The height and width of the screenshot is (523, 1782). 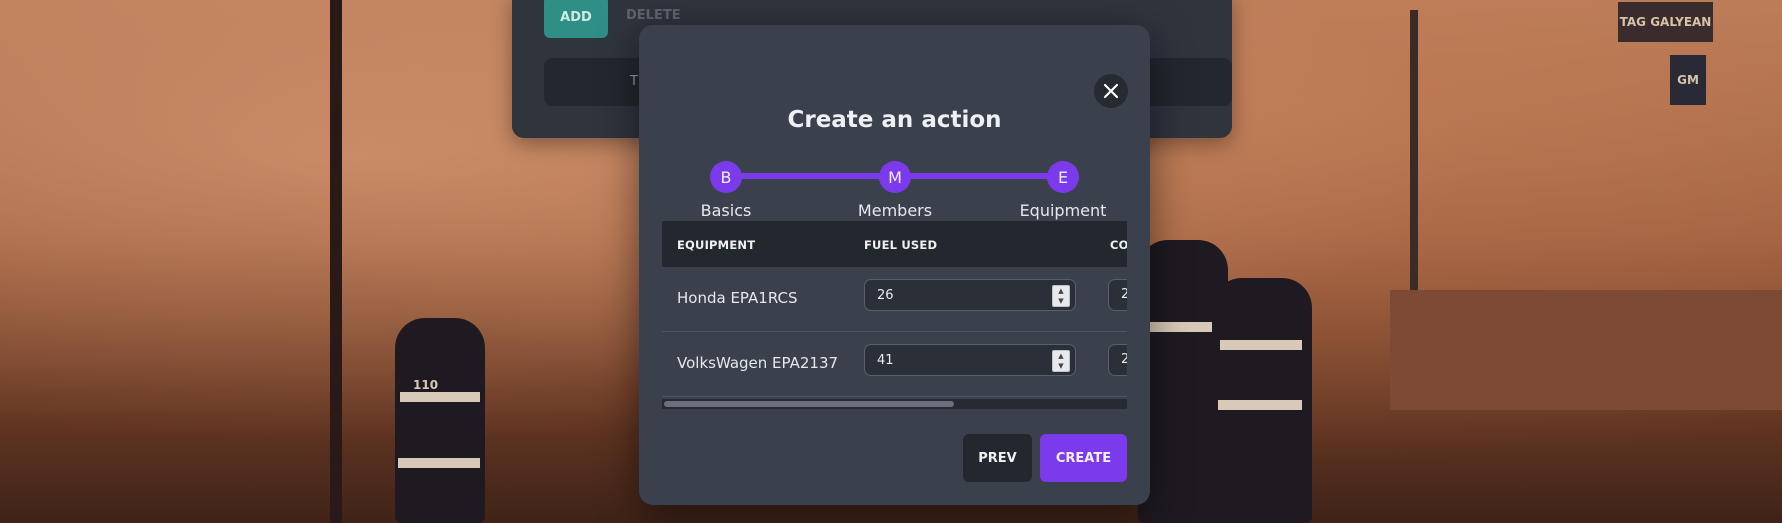 What do you see at coordinates (894, 120) in the screenshot?
I see `modal-title: Create an action` at bounding box center [894, 120].